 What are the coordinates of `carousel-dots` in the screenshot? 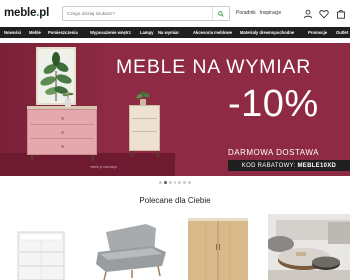 It's located at (175, 183).